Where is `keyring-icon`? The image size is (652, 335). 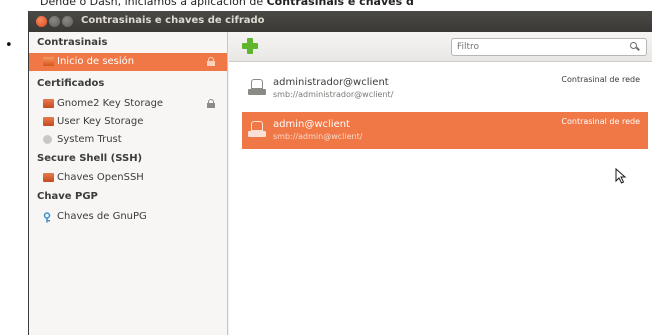
keyring-icon is located at coordinates (48, 61).